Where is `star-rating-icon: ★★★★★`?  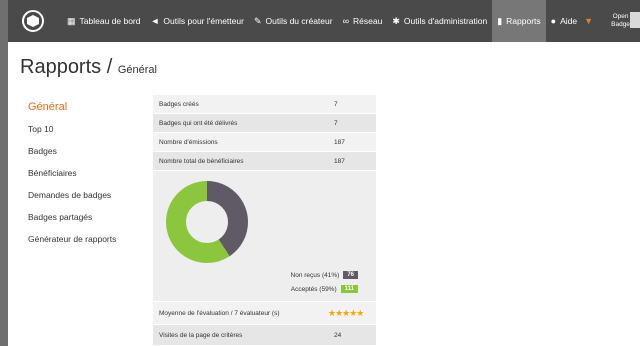
star-rating-icon: ★★★★★ is located at coordinates (346, 312).